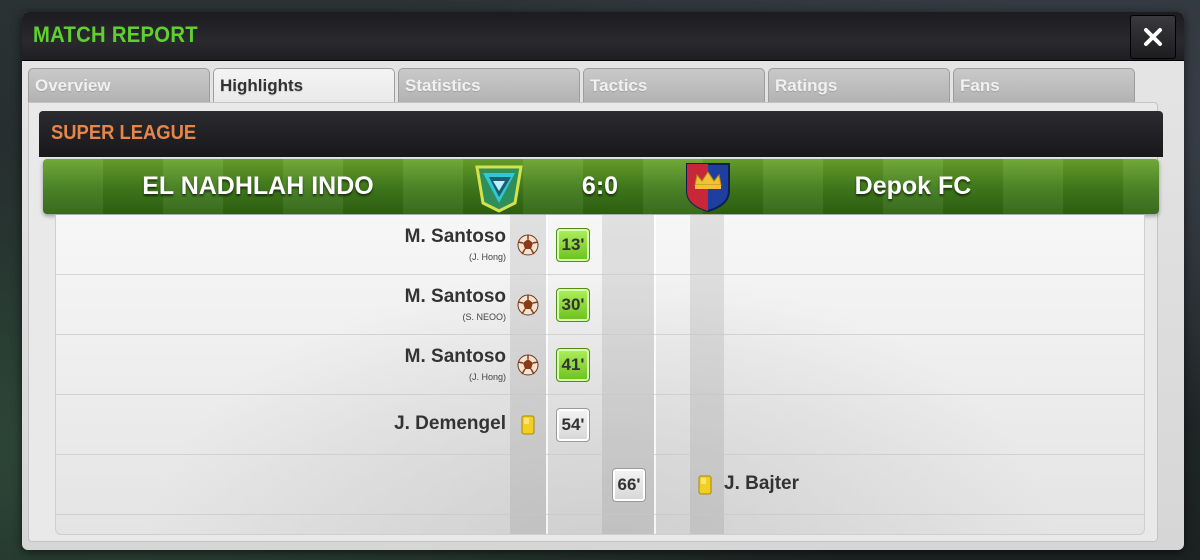 The width and height of the screenshot is (1200, 560). Describe the element at coordinates (124, 133) in the screenshot. I see `league-name: SUPER LEAGUE` at that location.